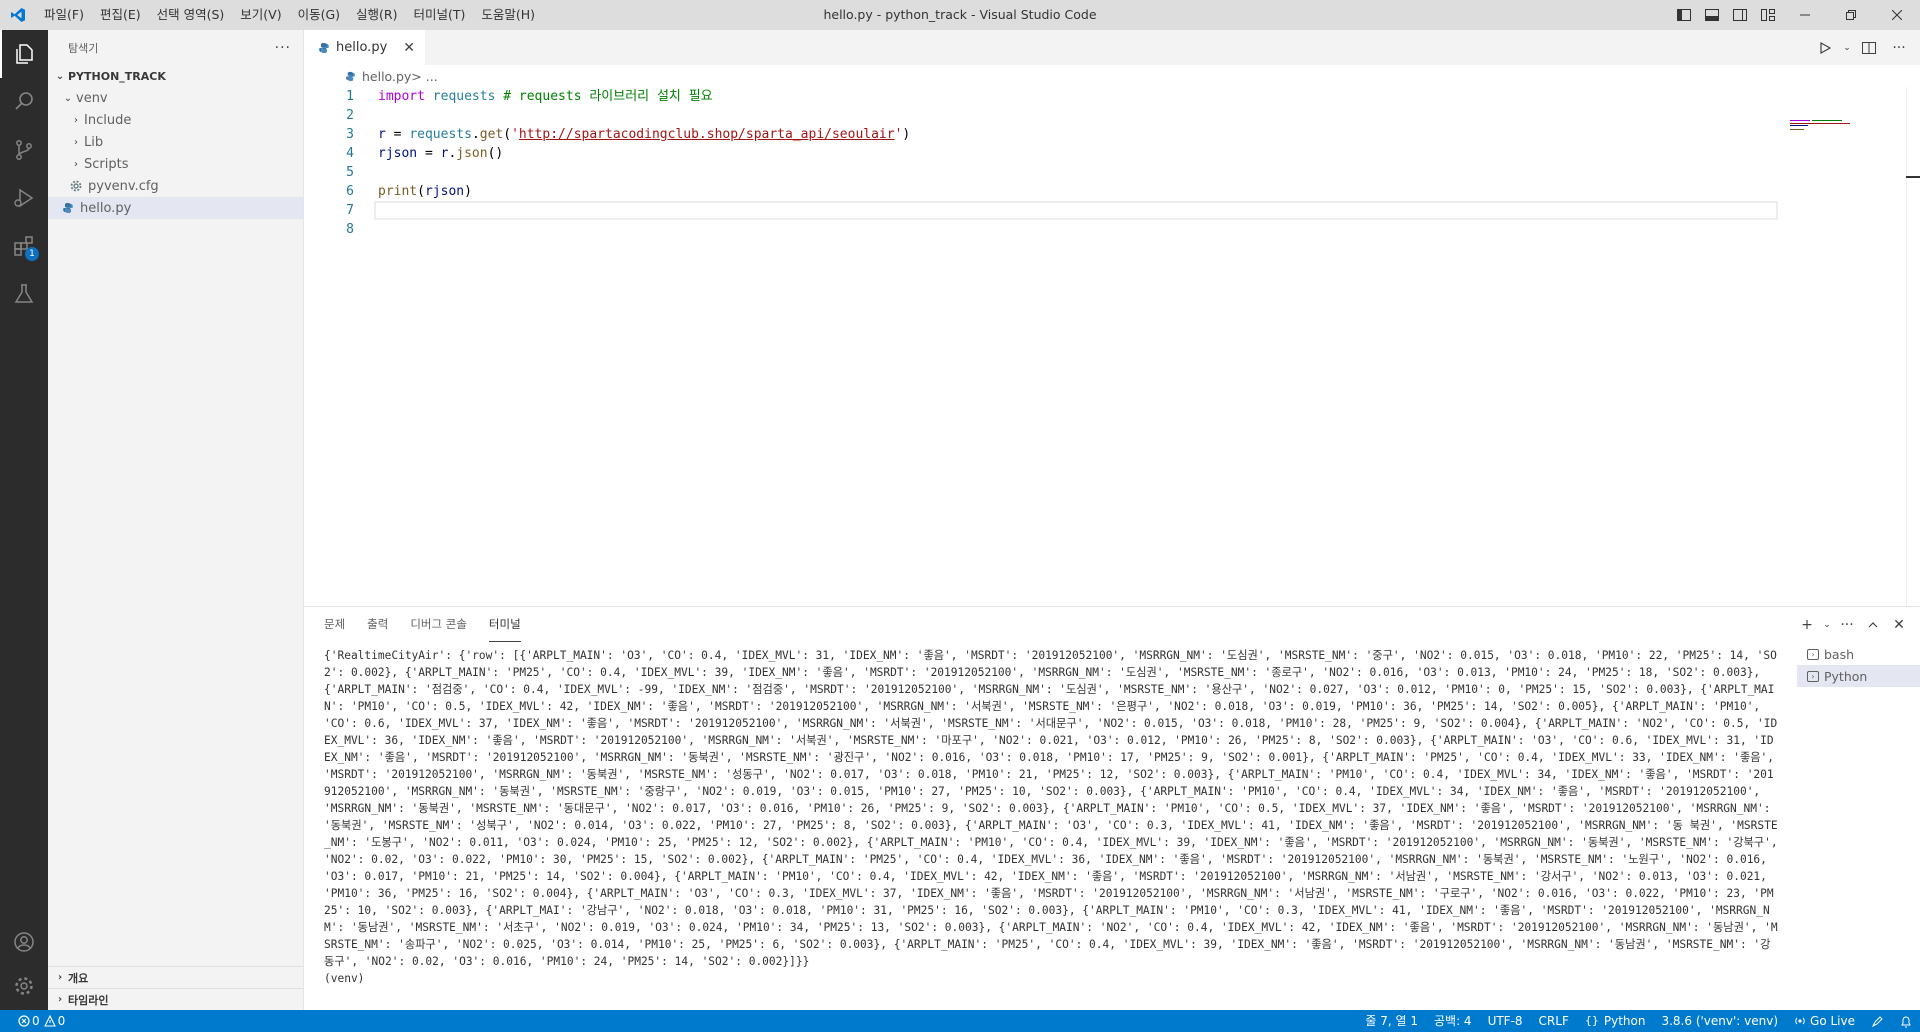  What do you see at coordinates (1505, 1021) in the screenshot?
I see `encoding: UTF-8` at bounding box center [1505, 1021].